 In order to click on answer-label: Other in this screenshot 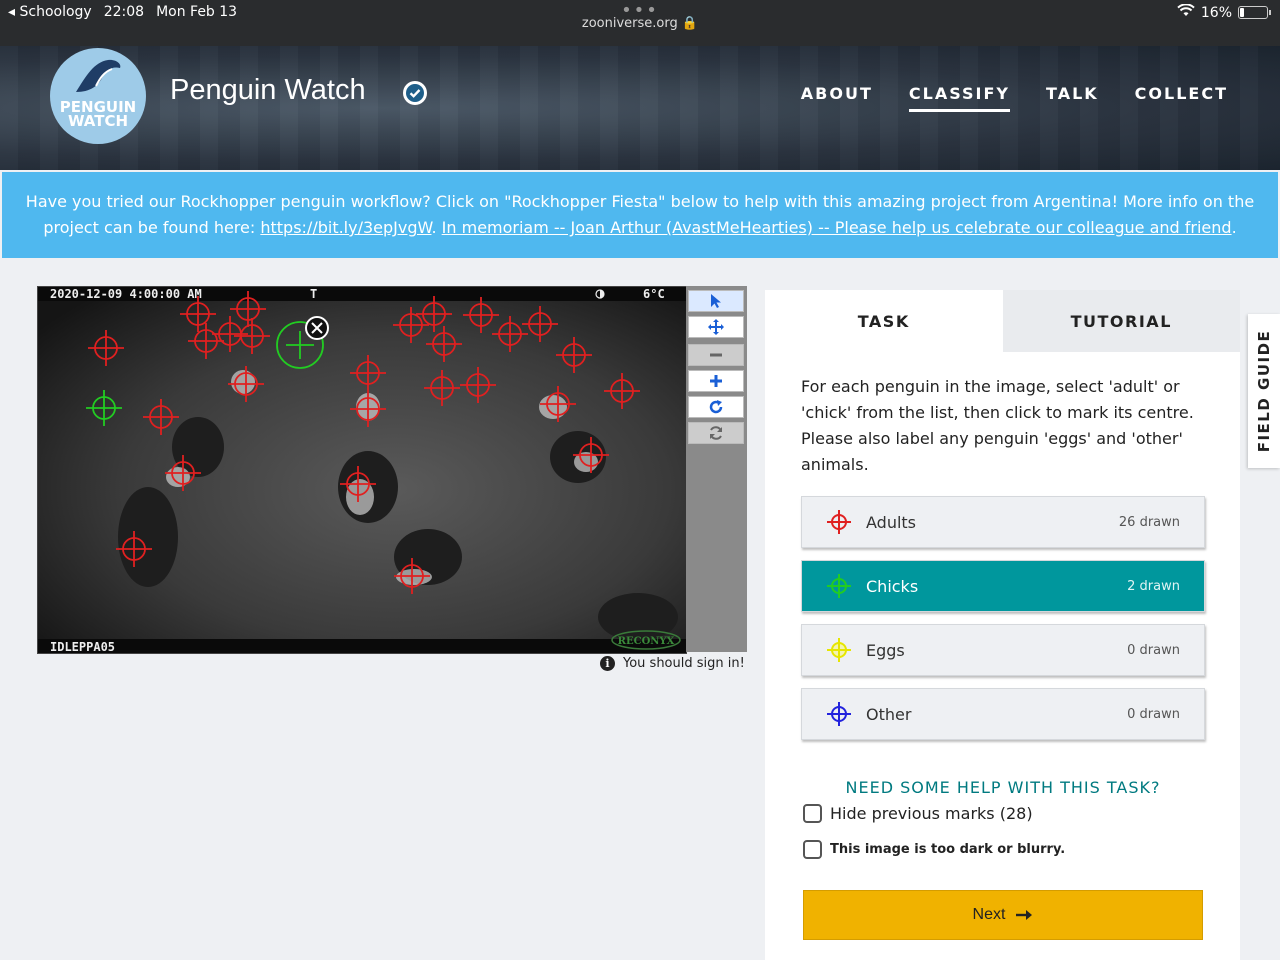, I will do `click(889, 714)`.